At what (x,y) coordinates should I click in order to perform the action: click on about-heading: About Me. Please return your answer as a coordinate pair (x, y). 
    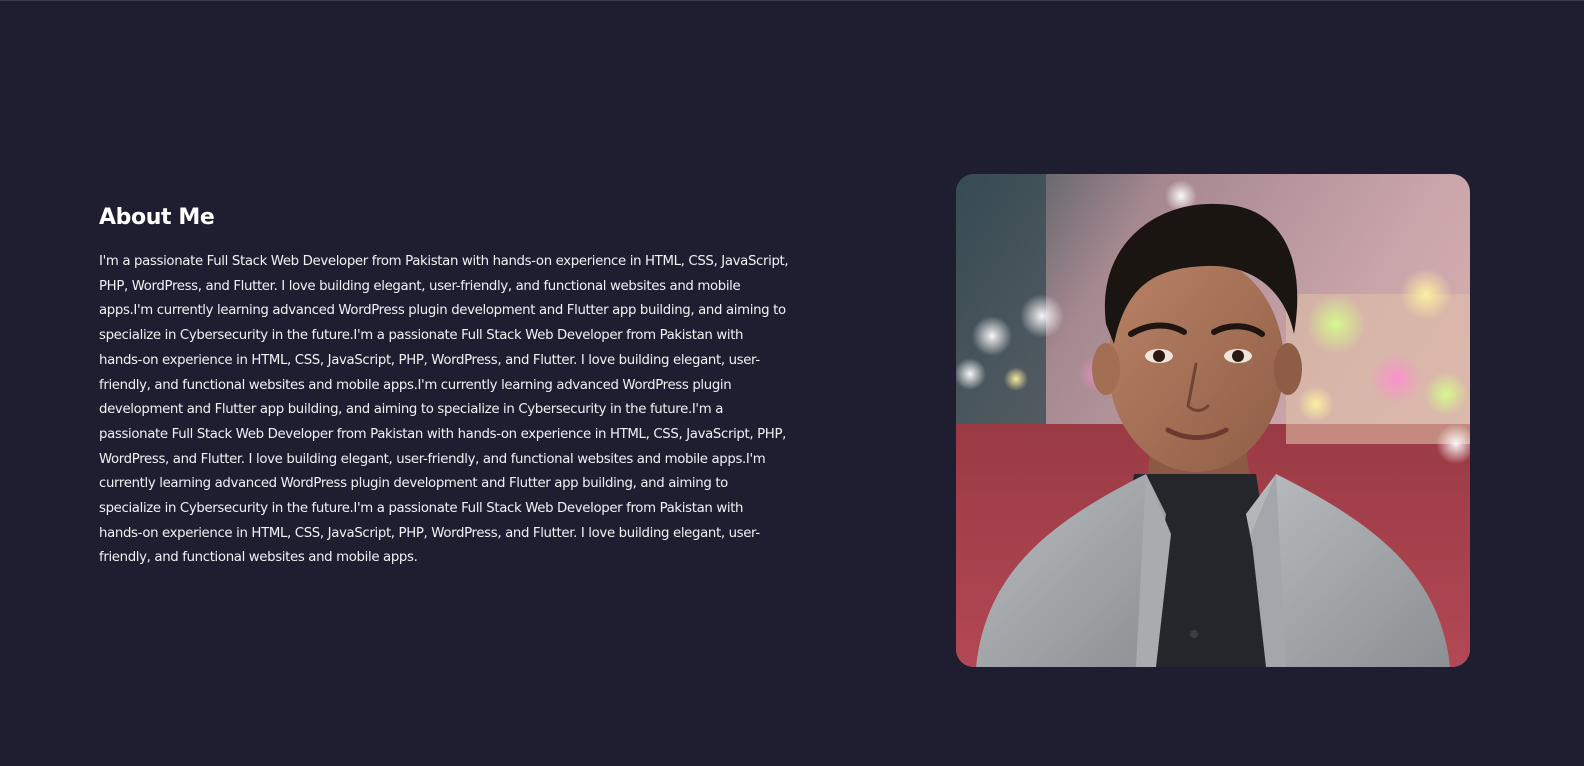
    Looking at the image, I should click on (157, 217).